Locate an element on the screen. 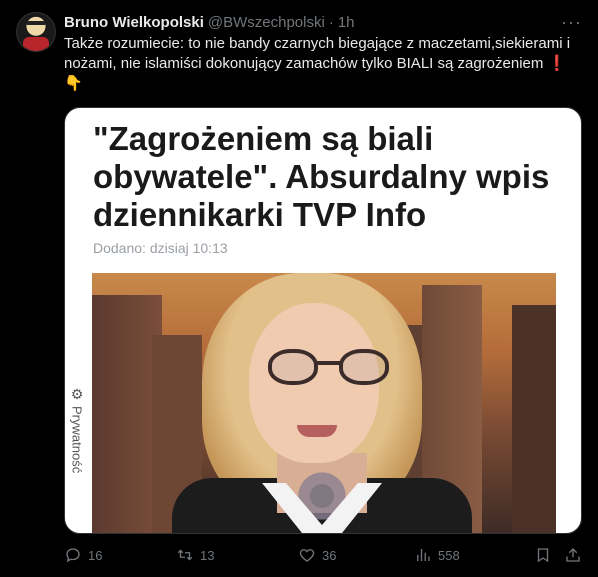 This screenshot has height=577, width=598. share-icon is located at coordinates (573, 555).